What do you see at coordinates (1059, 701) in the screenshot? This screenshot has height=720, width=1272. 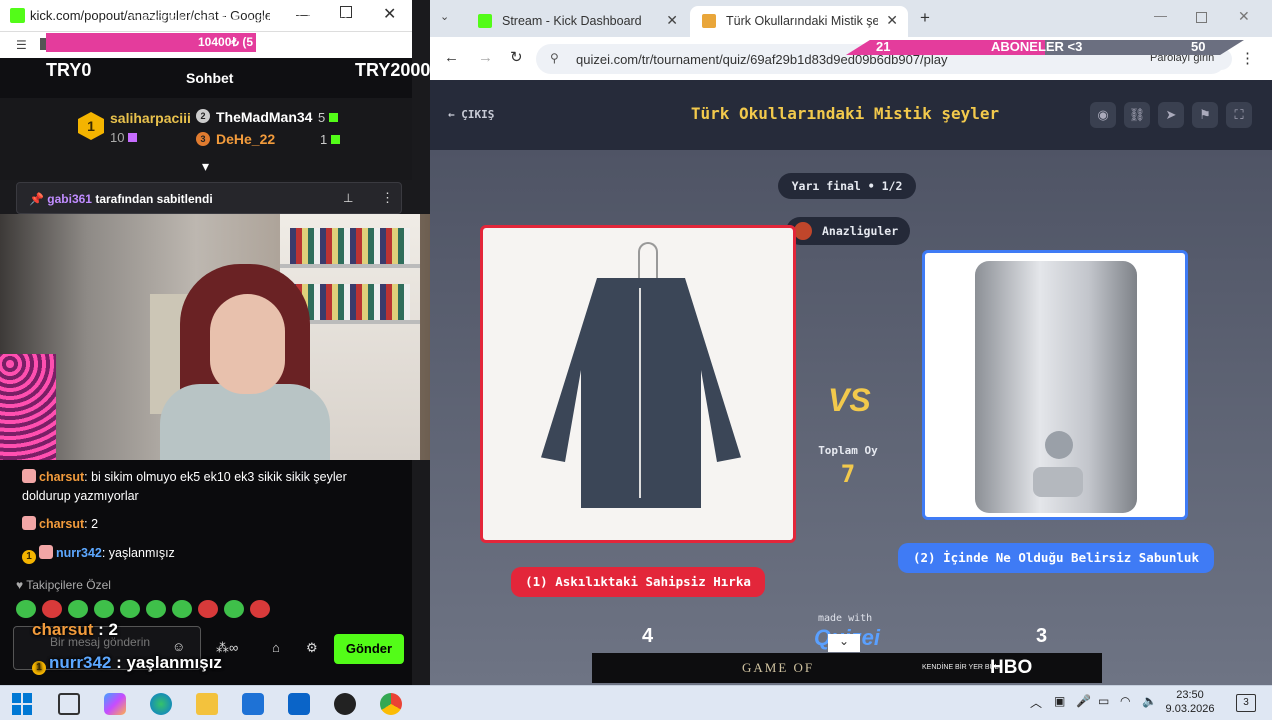 I see `tray-app-icon: ▣` at bounding box center [1059, 701].